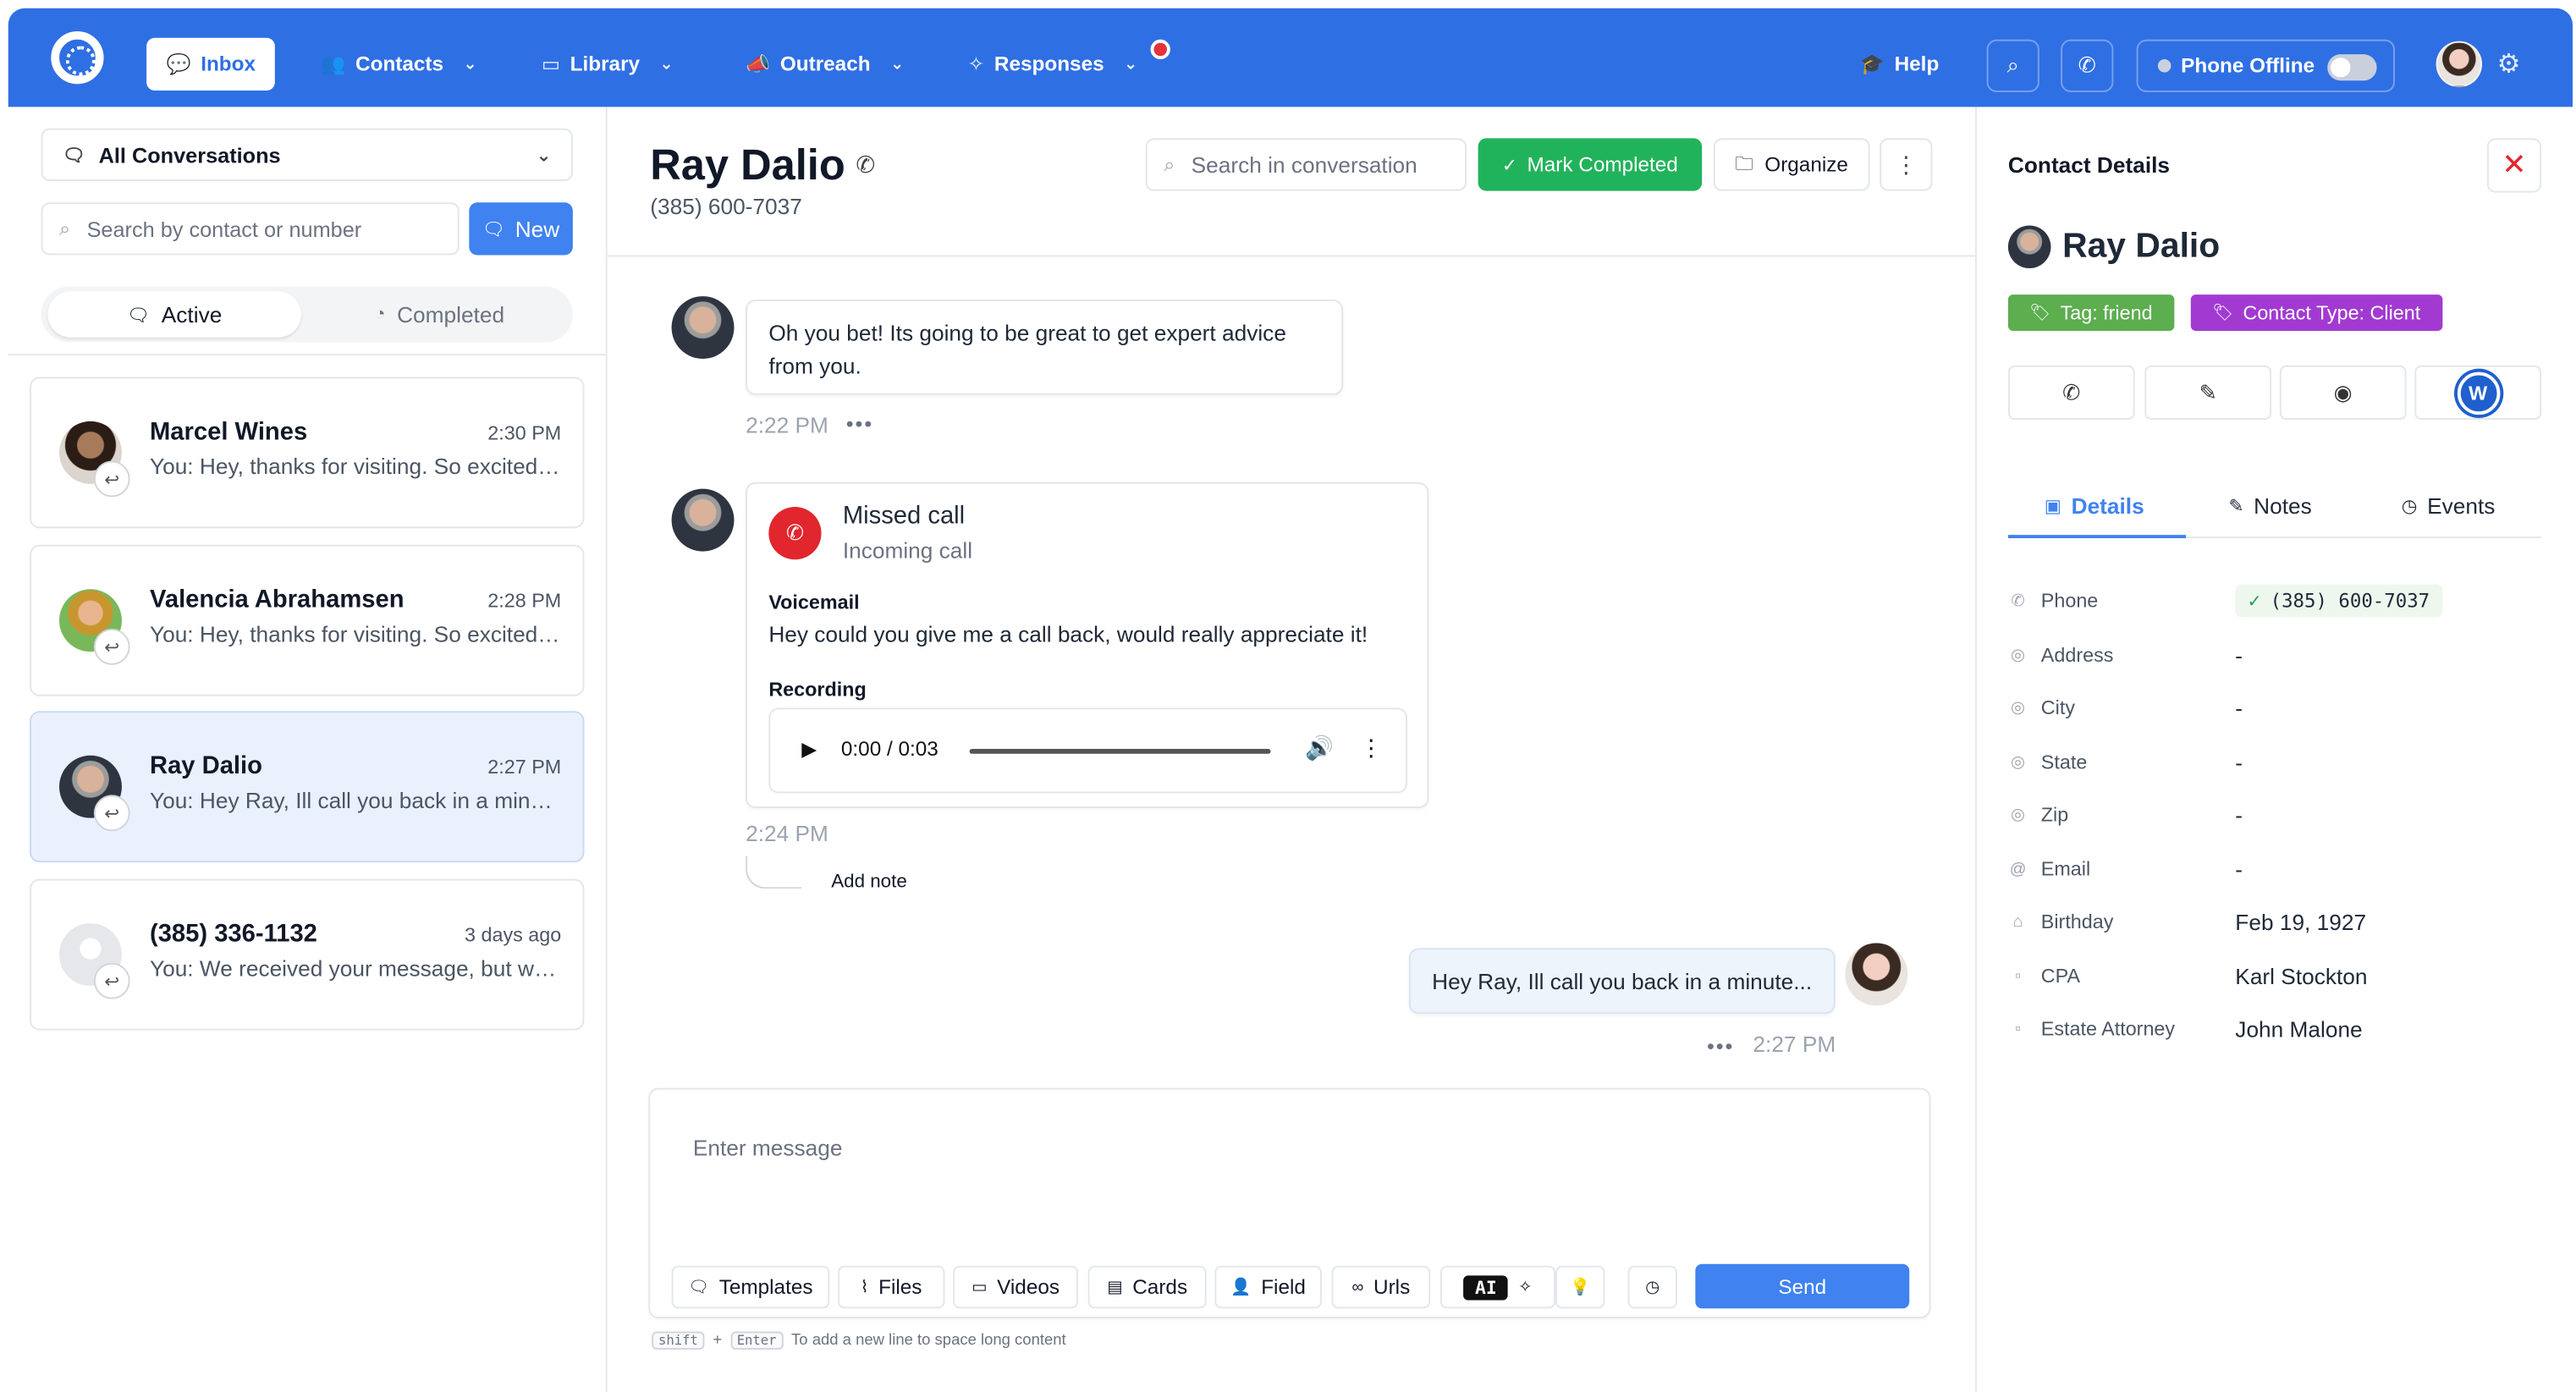 The image size is (2576, 1392). I want to click on tag-contact-type: 🏷 Contact Type: Client, so click(2316, 312).